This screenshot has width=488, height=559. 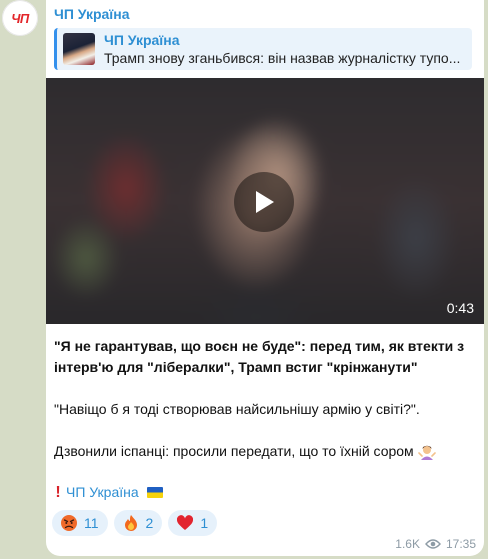 I want to click on eye-icon, so click(x=433, y=544).